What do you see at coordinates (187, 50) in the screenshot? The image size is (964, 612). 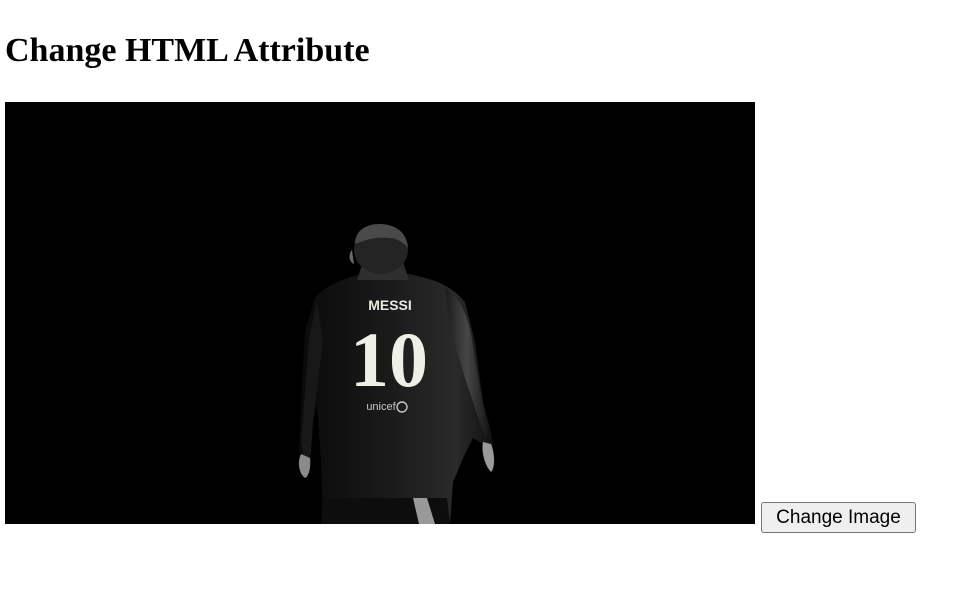 I see `page-title: Change HTML Attribute` at bounding box center [187, 50].